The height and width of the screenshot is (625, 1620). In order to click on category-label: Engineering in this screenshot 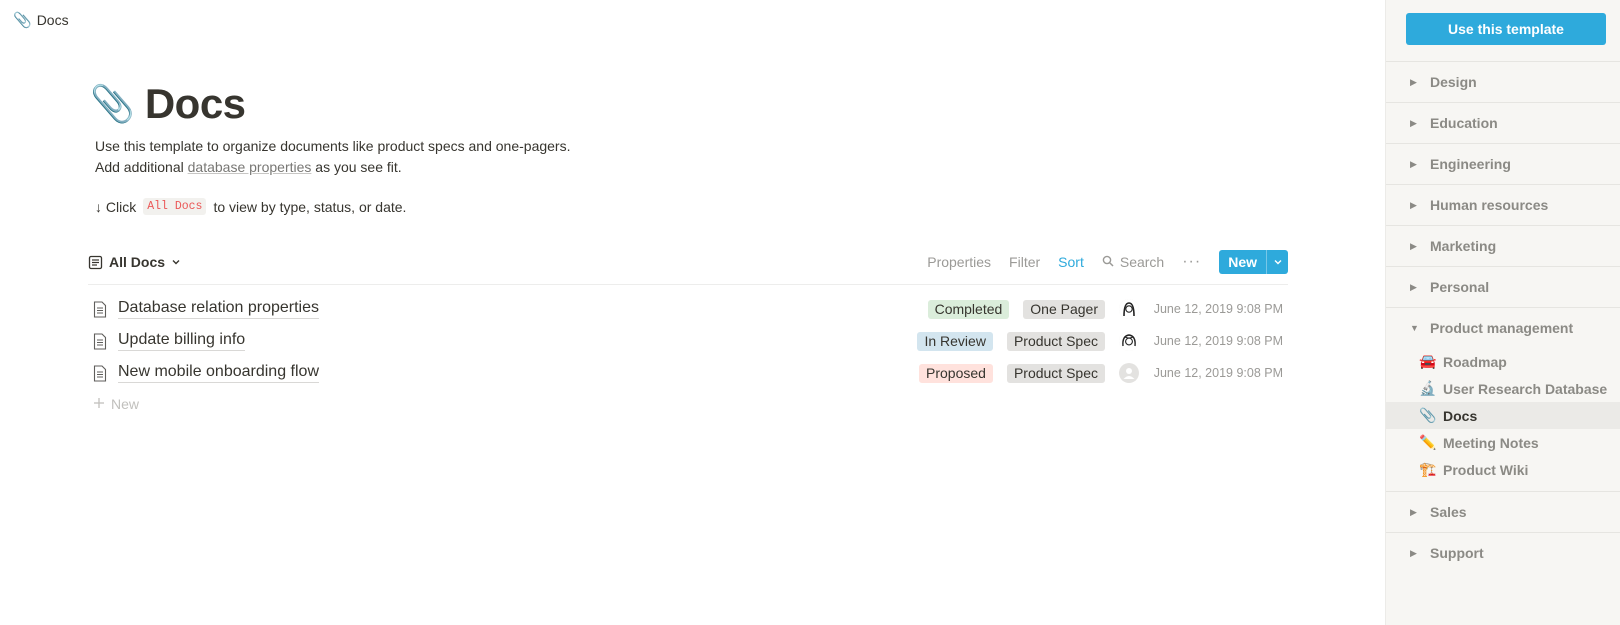, I will do `click(1470, 164)`.